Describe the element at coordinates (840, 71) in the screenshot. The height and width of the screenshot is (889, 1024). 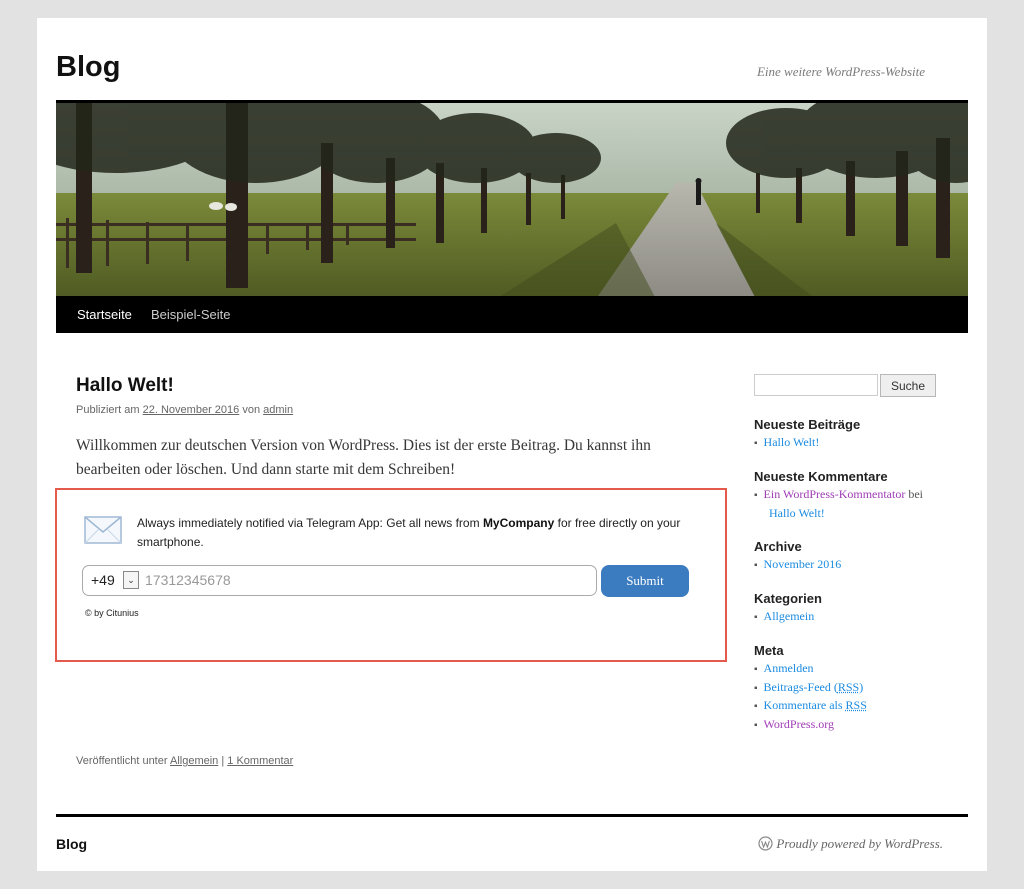
I see `site-description: Eine weitere WordPress-Website` at that location.